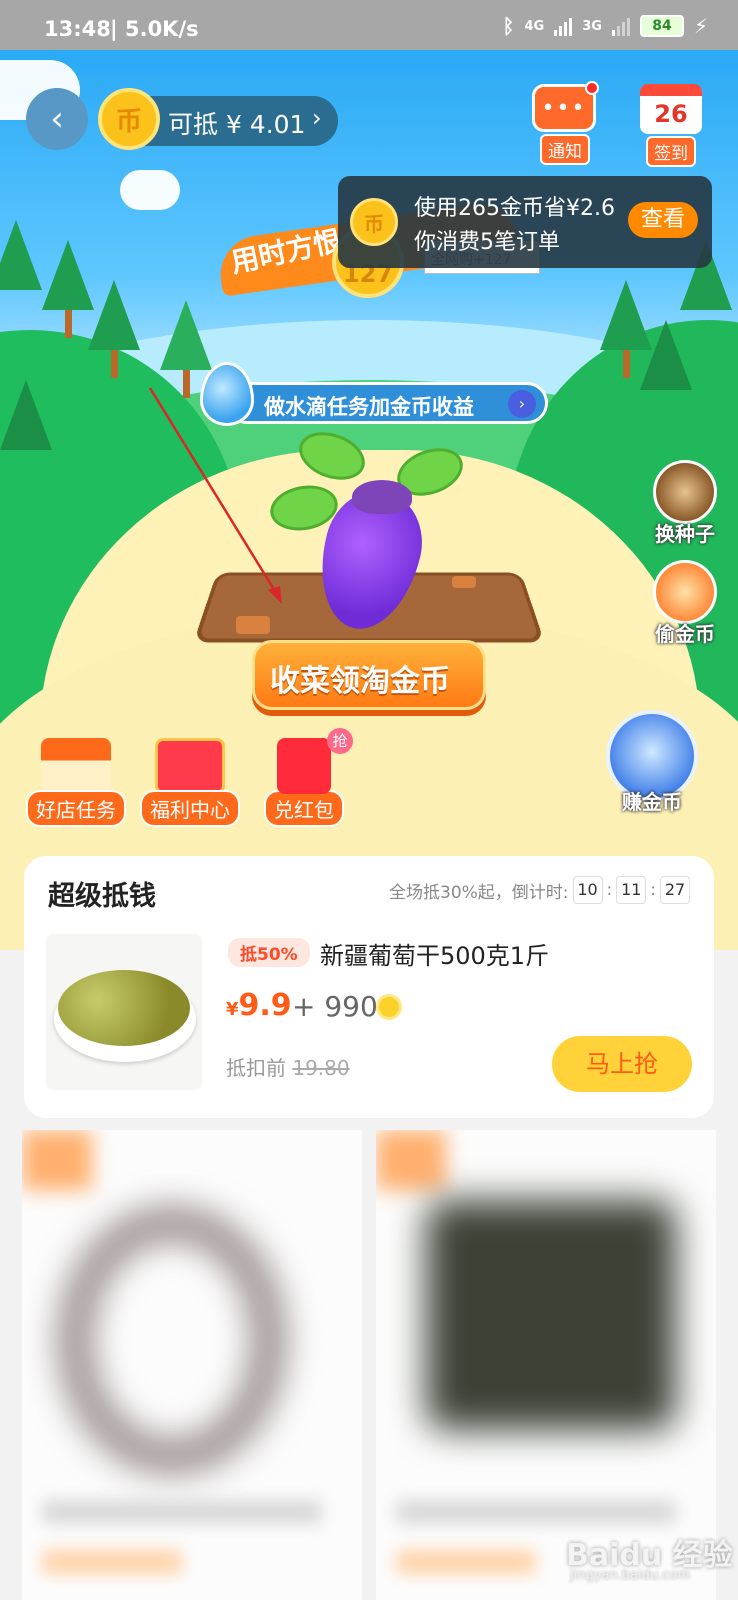  Describe the element at coordinates (525, 222) in the screenshot. I see `coin-tip-popup: 币 使用265金币省¥2.6 你消费5笔订单 查看` at that location.